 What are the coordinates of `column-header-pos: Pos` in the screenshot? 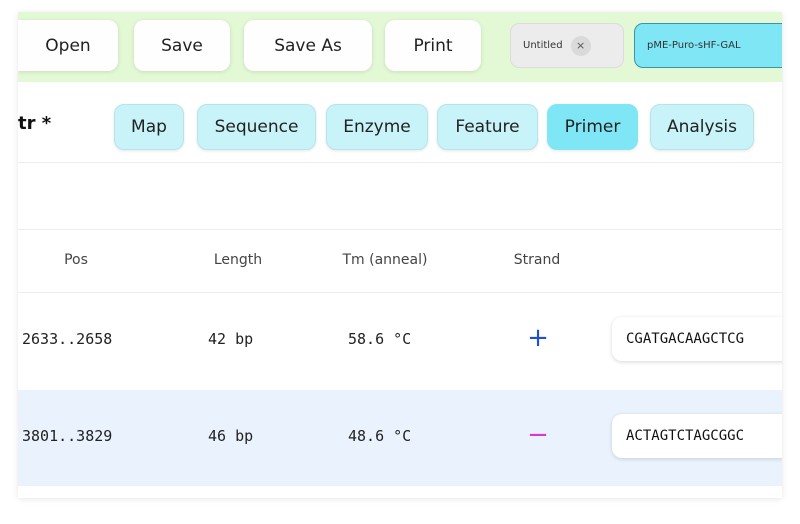 It's located at (76, 260).